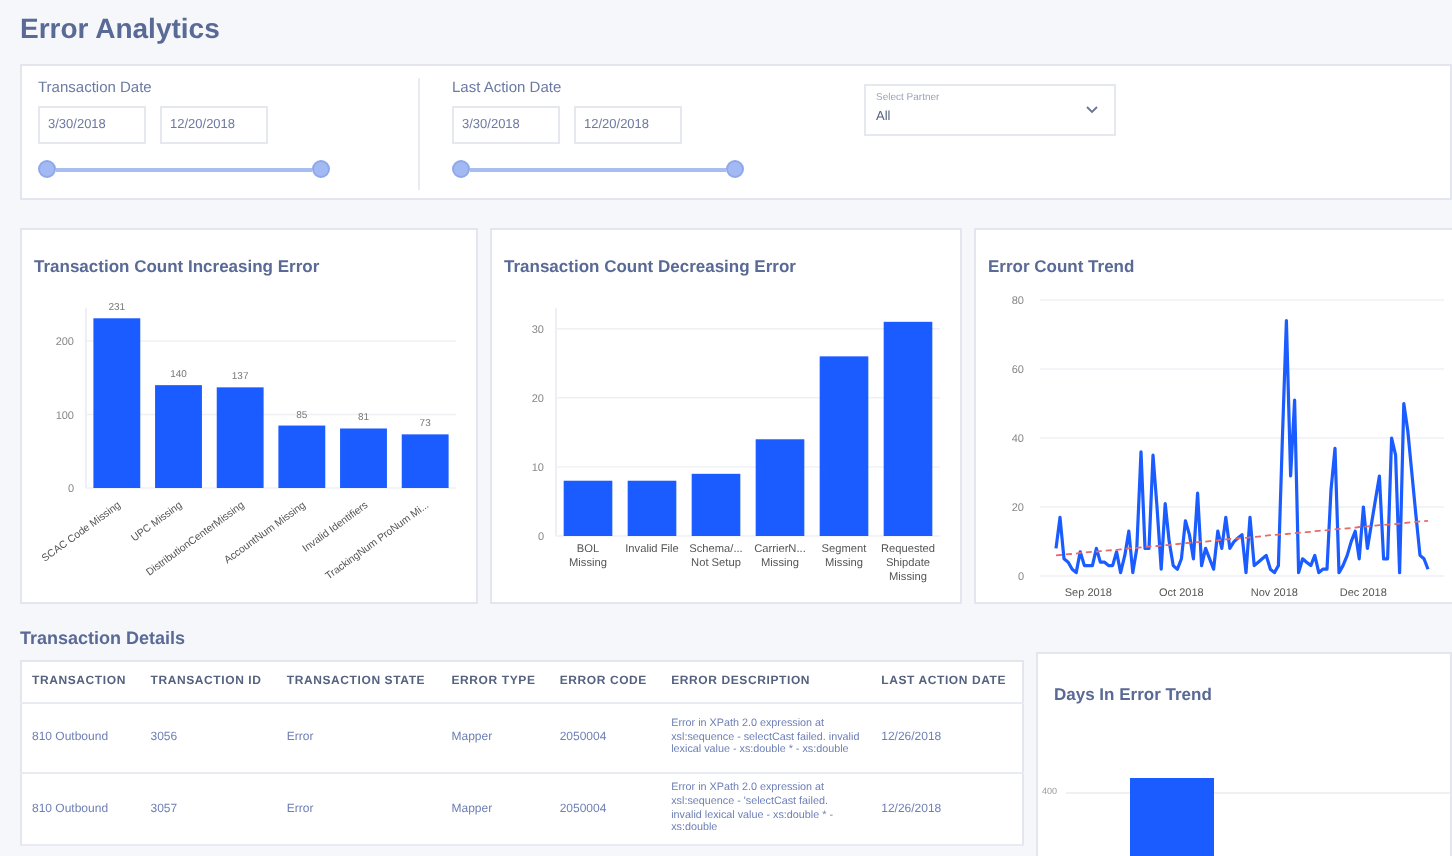 Image resolution: width=1452 pixels, height=856 pixels. Describe the element at coordinates (1092, 110) in the screenshot. I see `chevron-down-icon` at that location.